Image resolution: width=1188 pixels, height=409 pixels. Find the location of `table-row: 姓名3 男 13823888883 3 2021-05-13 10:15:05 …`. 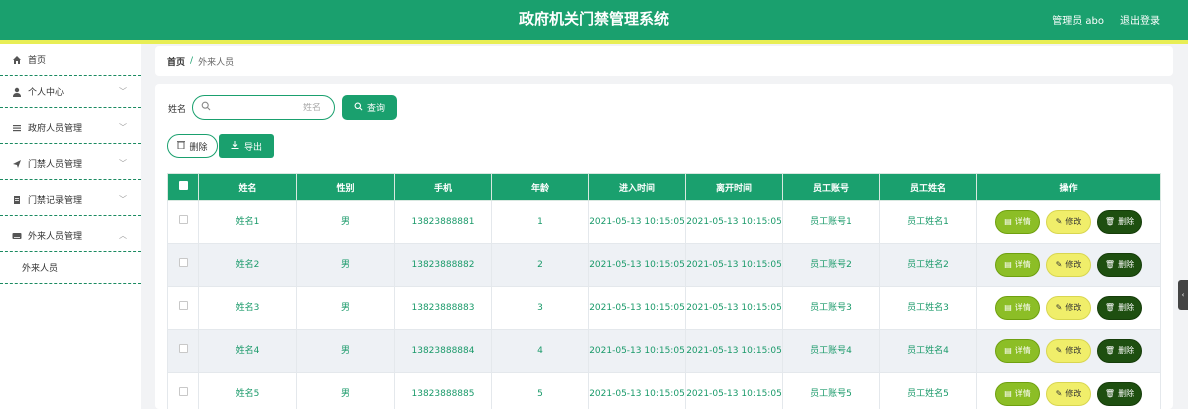

table-row: 姓名3 男 13823888883 3 2021-05-13 10:15:05 … is located at coordinates (664, 308).